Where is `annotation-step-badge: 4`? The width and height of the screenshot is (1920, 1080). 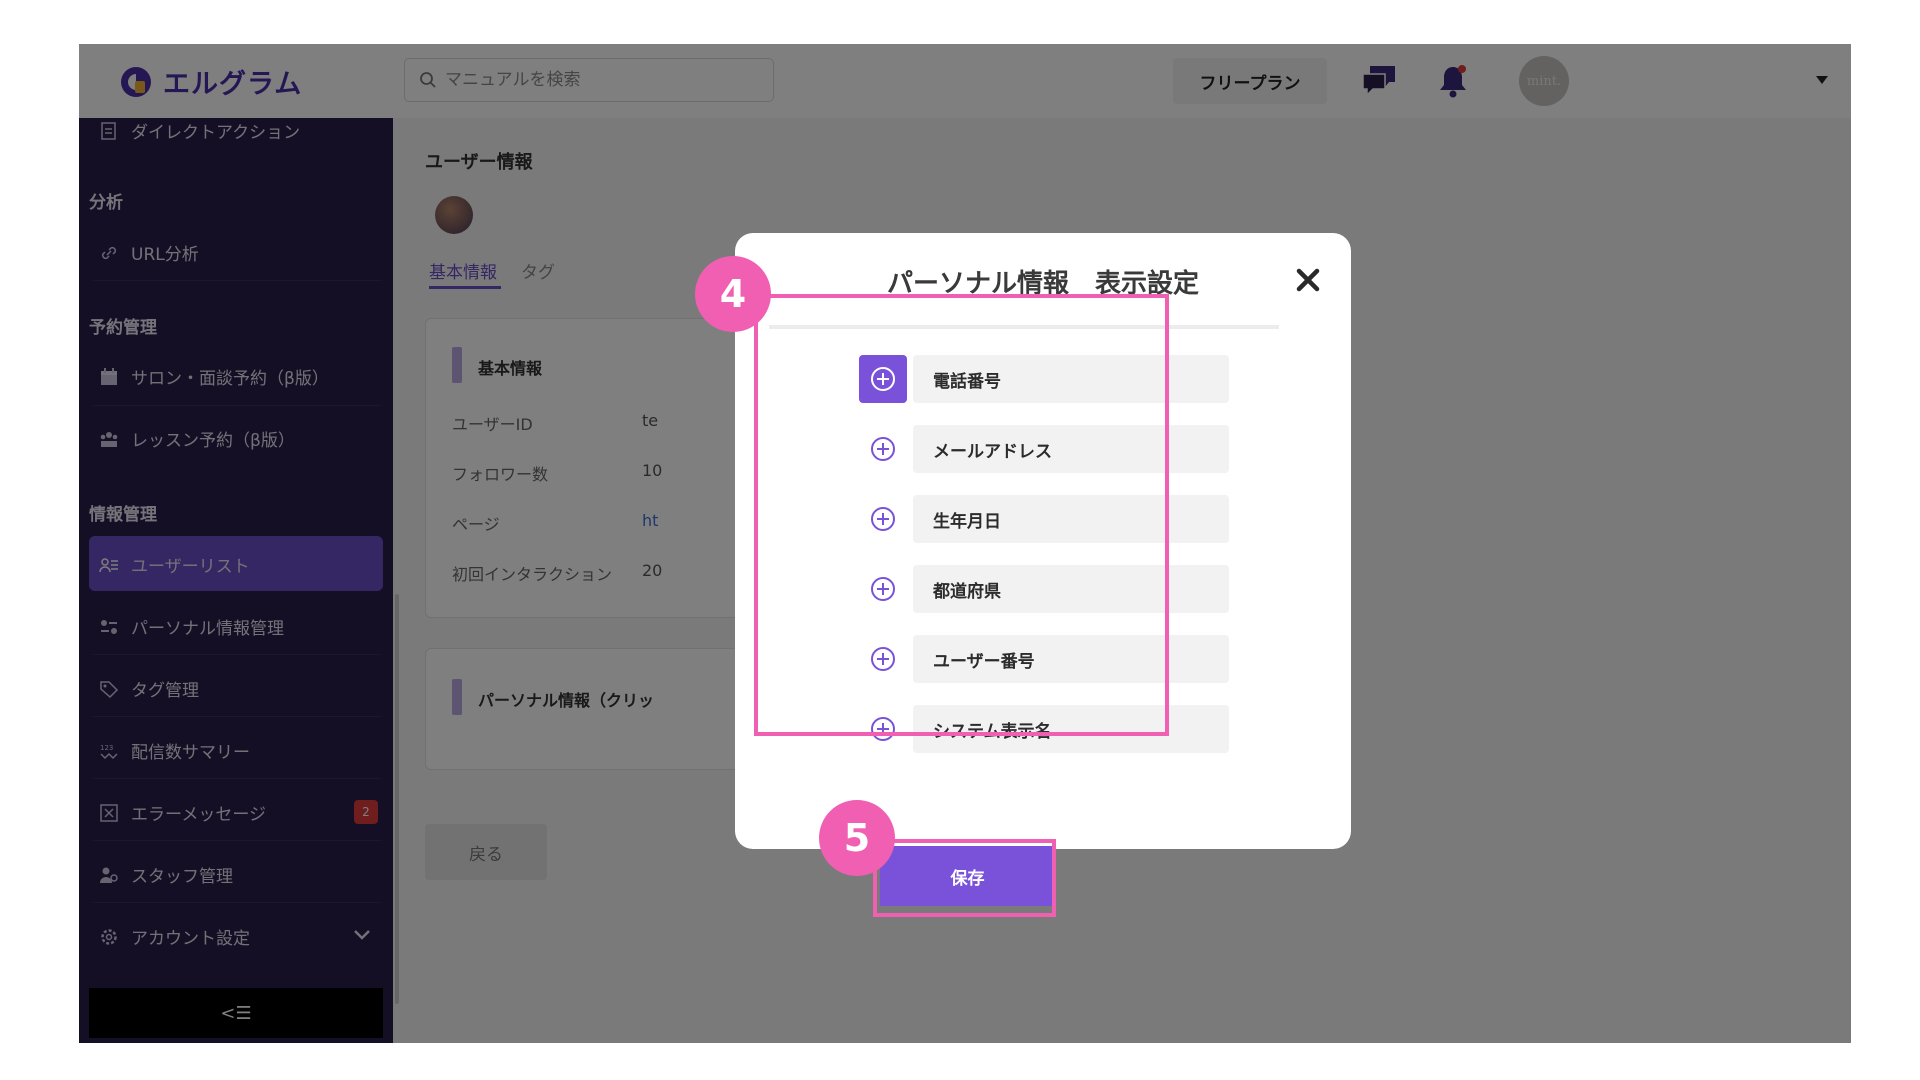
annotation-step-badge: 4 is located at coordinates (733, 294).